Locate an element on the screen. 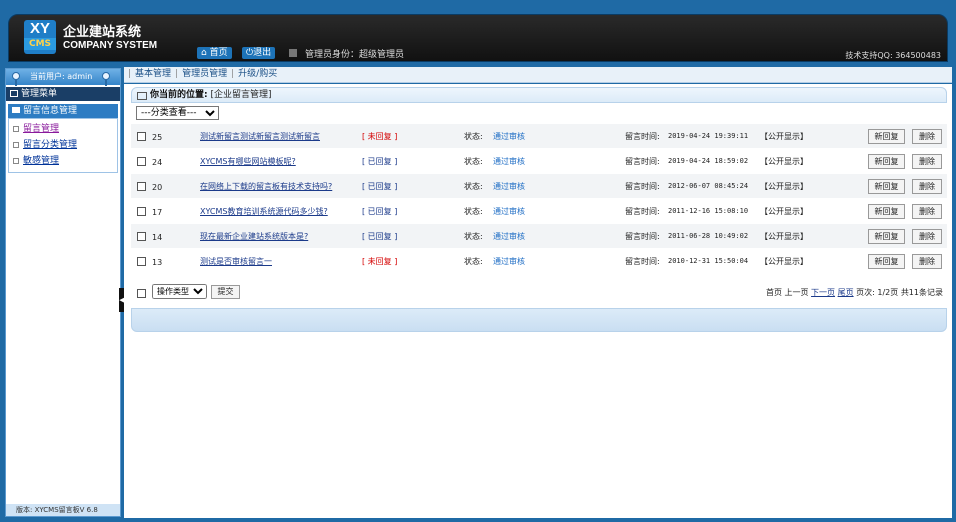 The height and width of the screenshot is (522, 956). page-info: 页次: 1/2页 is located at coordinates (877, 292).